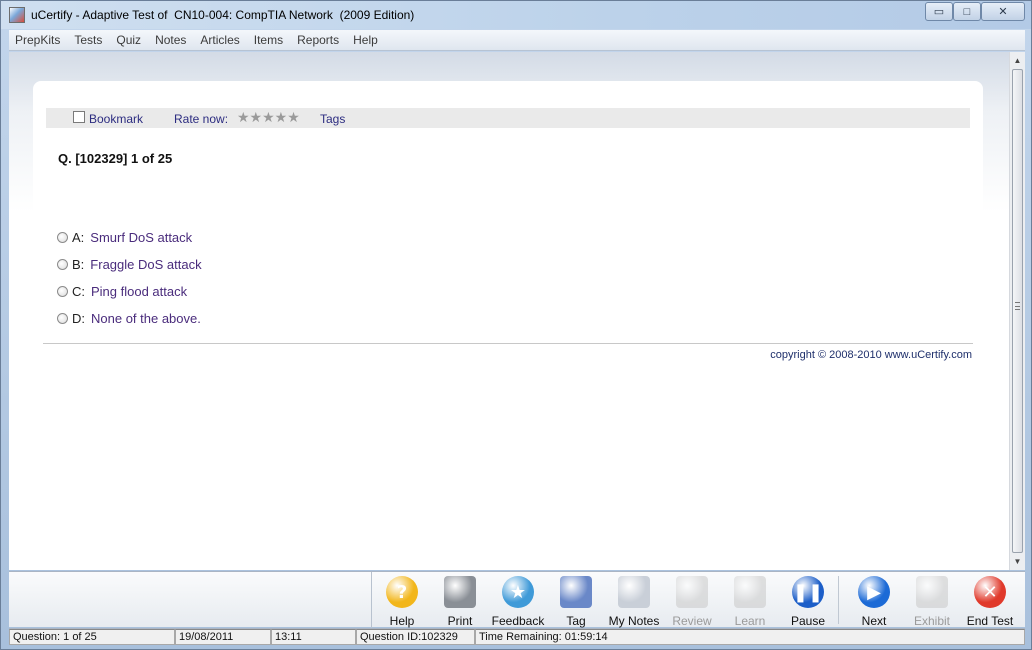 Image resolution: width=1032 pixels, height=650 pixels. Describe the element at coordinates (219, 40) in the screenshot. I see `menu-articles: Articles` at that location.